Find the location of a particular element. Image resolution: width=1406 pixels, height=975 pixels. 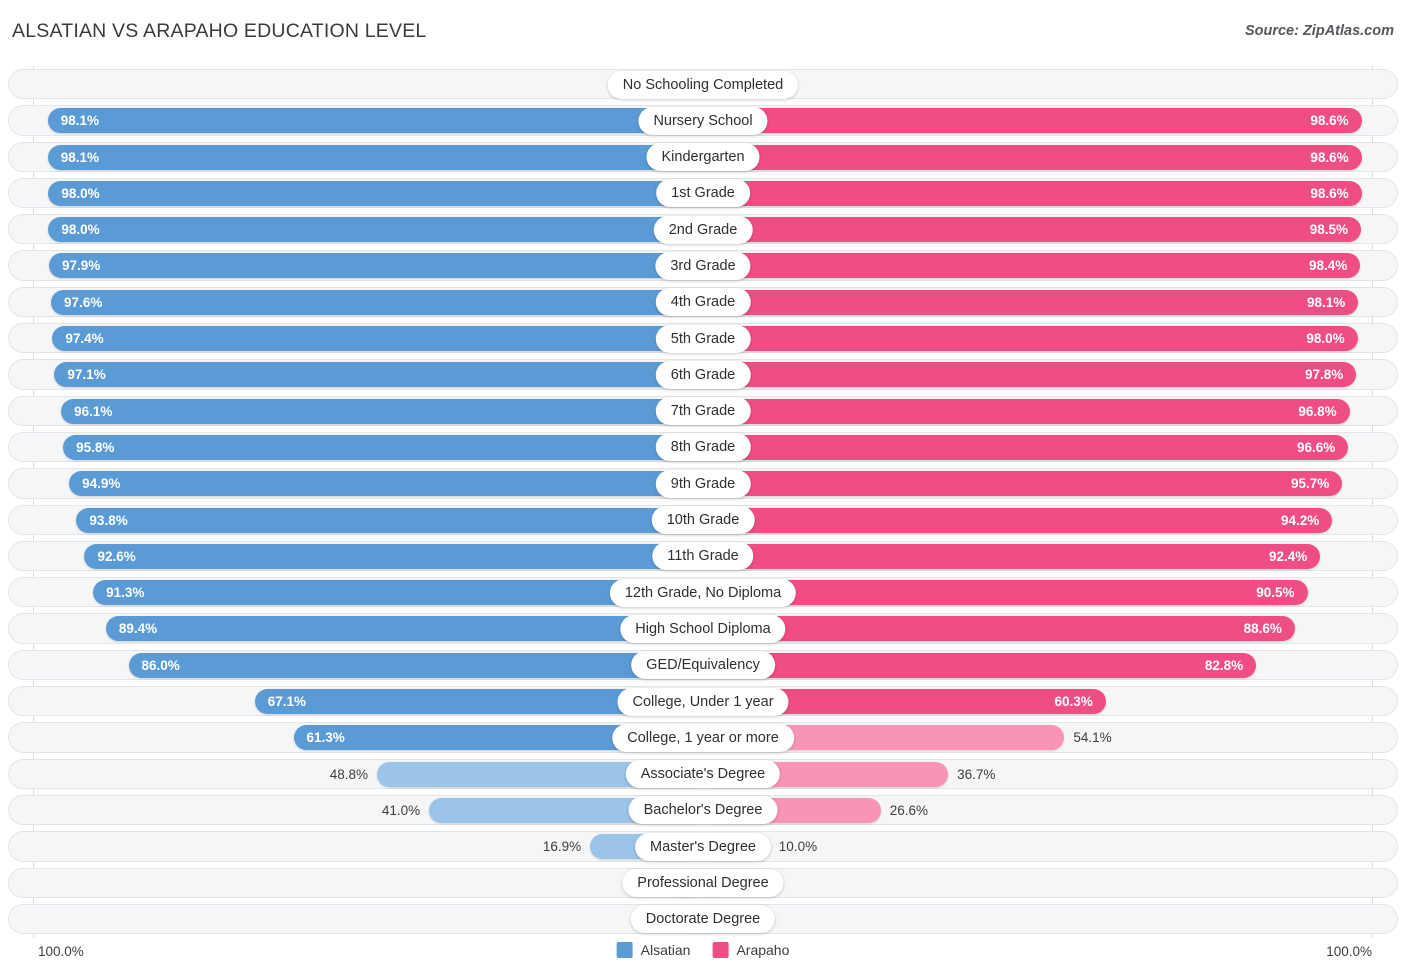

axis-max-left: 100.0% is located at coordinates (61, 951).